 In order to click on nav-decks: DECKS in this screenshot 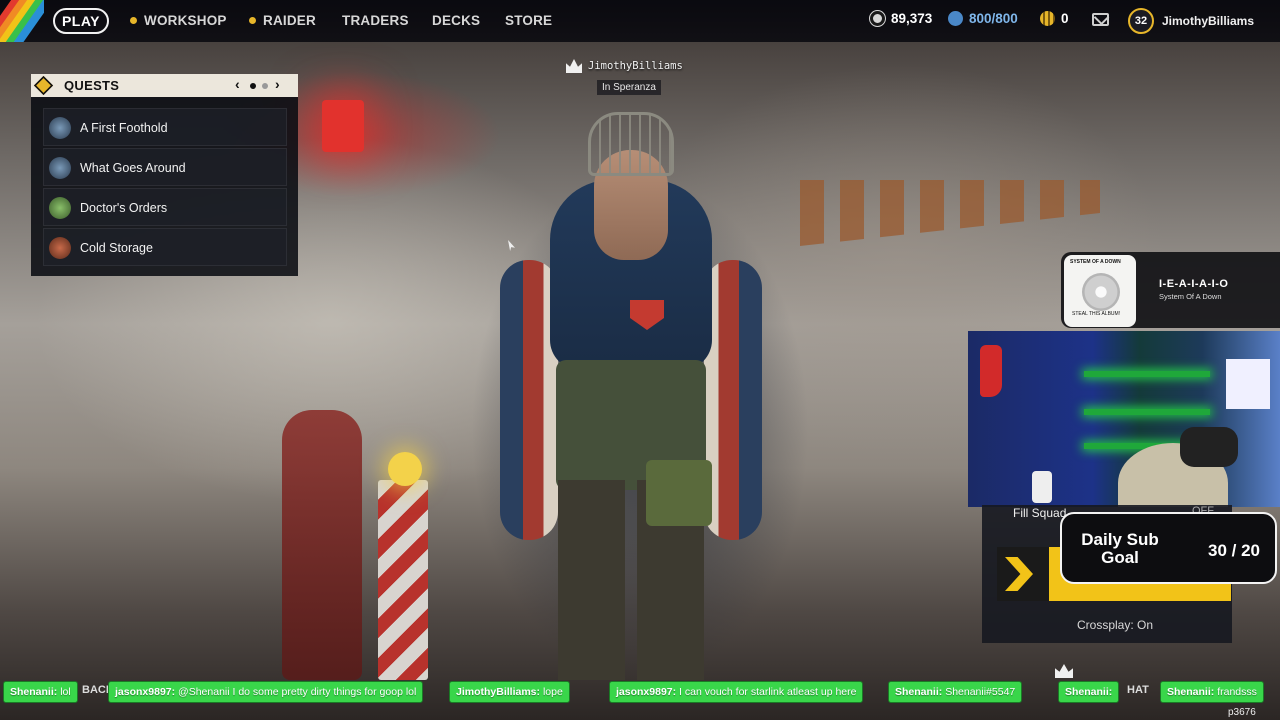, I will do `click(456, 20)`.